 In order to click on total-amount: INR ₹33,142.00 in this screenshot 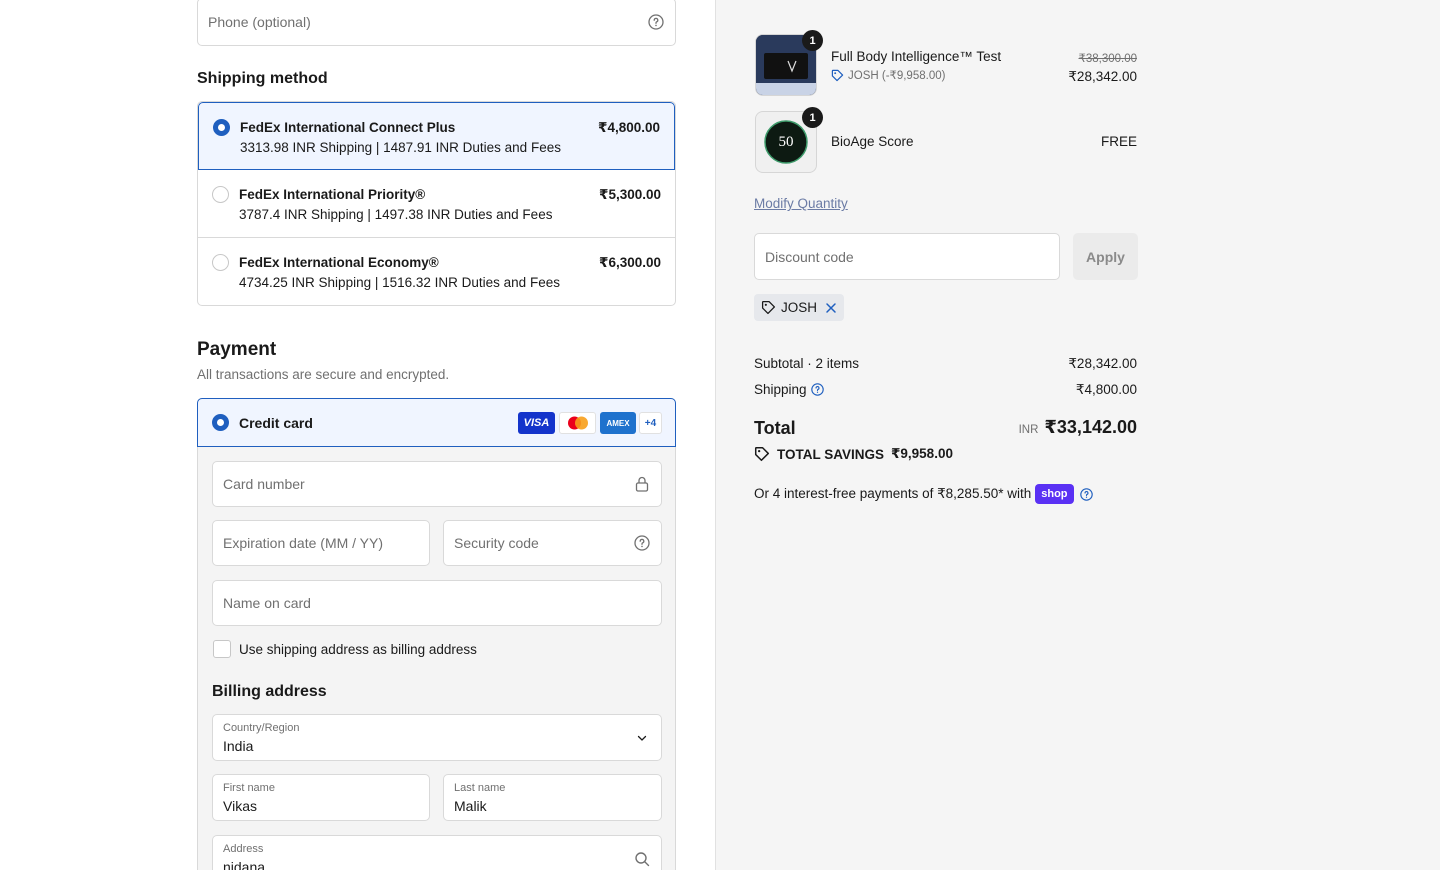, I will do `click(1078, 427)`.